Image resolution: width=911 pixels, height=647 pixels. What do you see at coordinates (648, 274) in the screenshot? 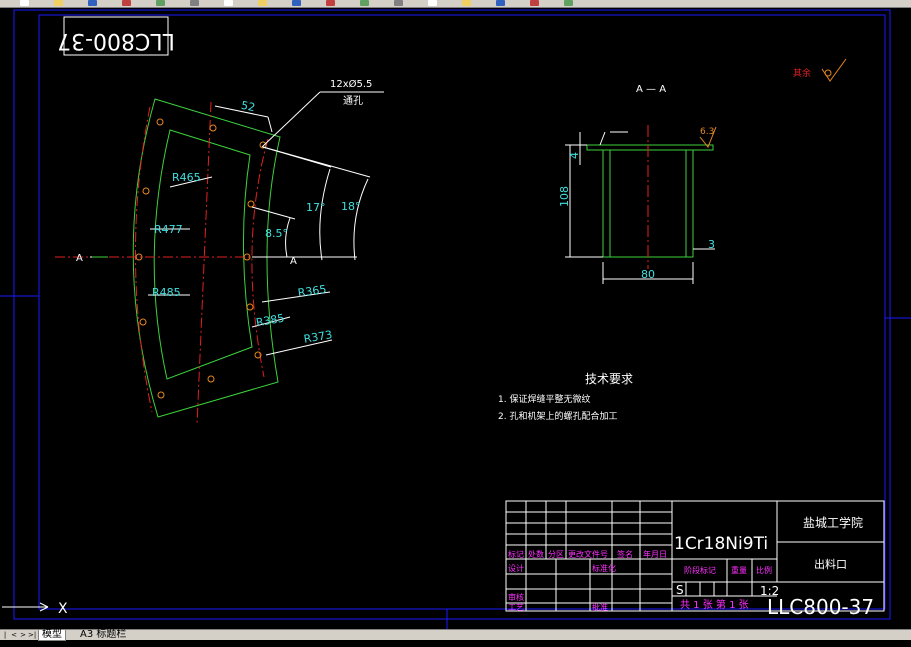
I see `dim-80: 80` at bounding box center [648, 274].